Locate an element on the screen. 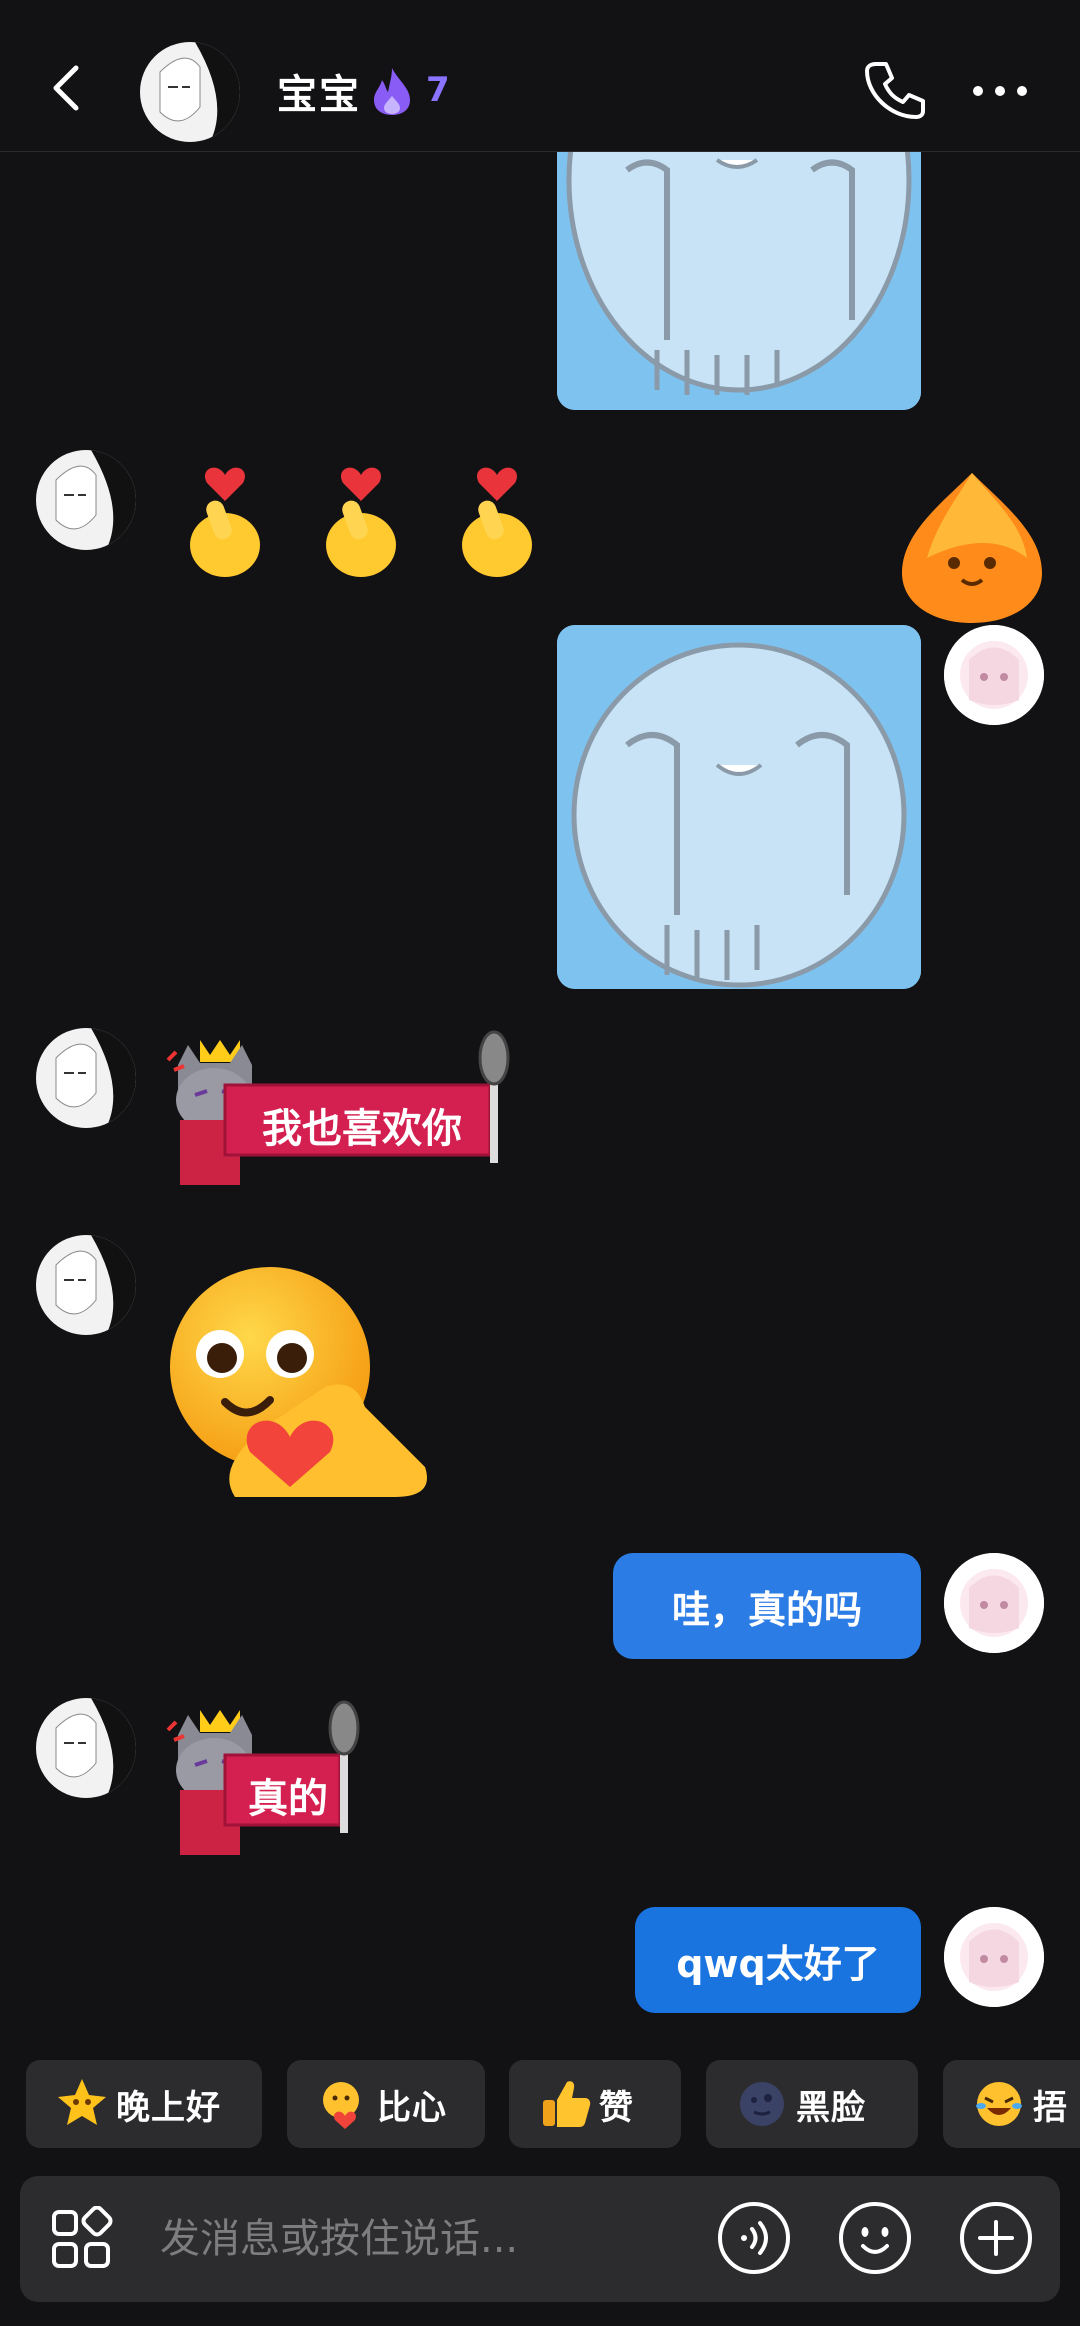  sent-message-bubble: qwq太好了 is located at coordinates (778, 1960).